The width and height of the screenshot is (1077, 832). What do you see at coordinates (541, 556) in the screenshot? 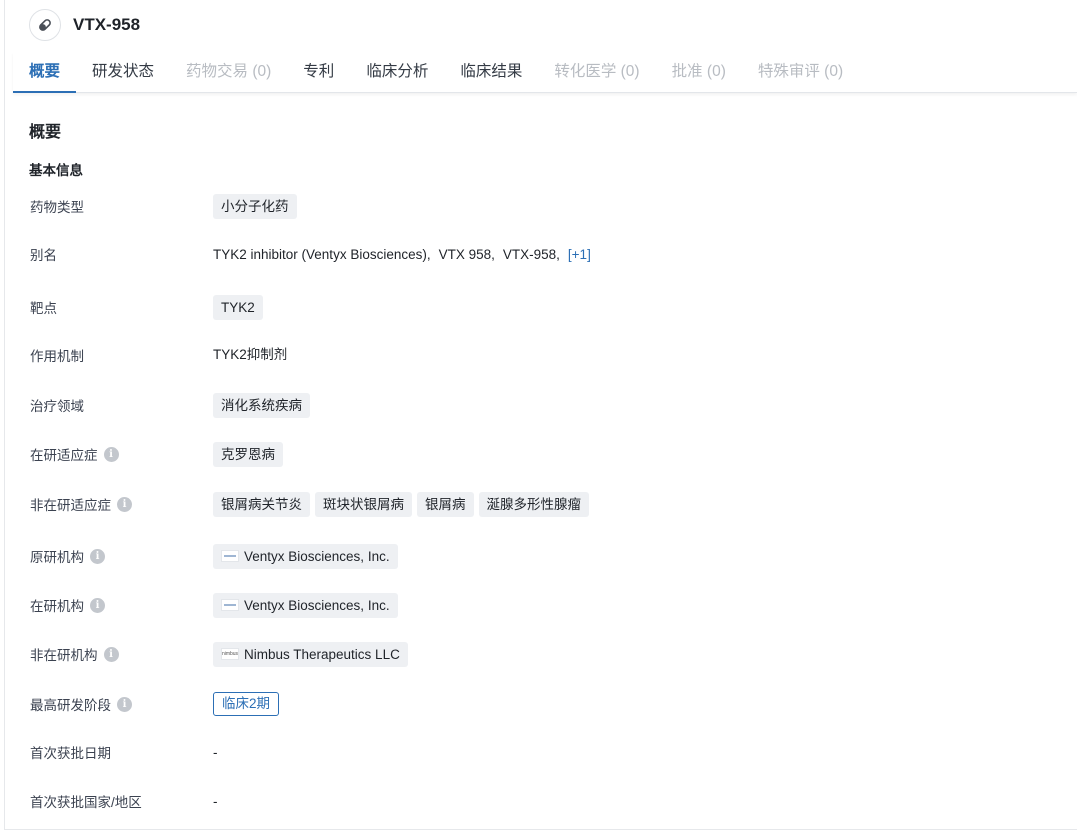
I see `row-originator: 原研机构 i Ventyx Biosciences, Inc.` at bounding box center [541, 556].